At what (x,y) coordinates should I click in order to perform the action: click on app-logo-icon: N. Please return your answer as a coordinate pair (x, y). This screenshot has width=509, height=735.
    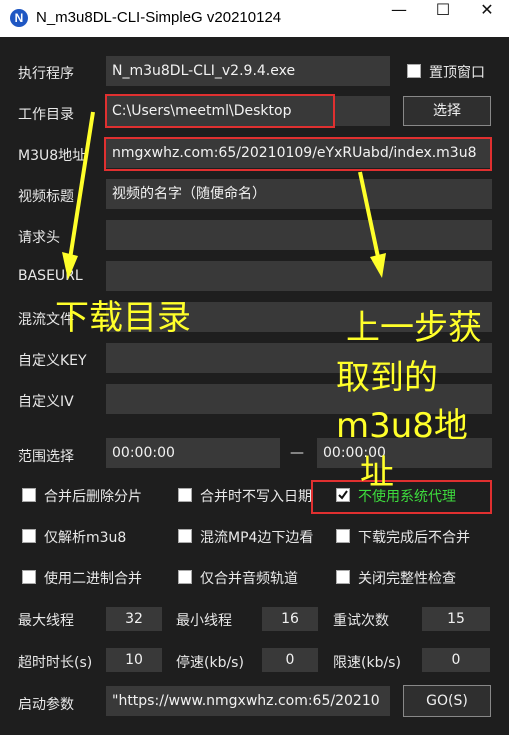
    Looking at the image, I should click on (19, 18).